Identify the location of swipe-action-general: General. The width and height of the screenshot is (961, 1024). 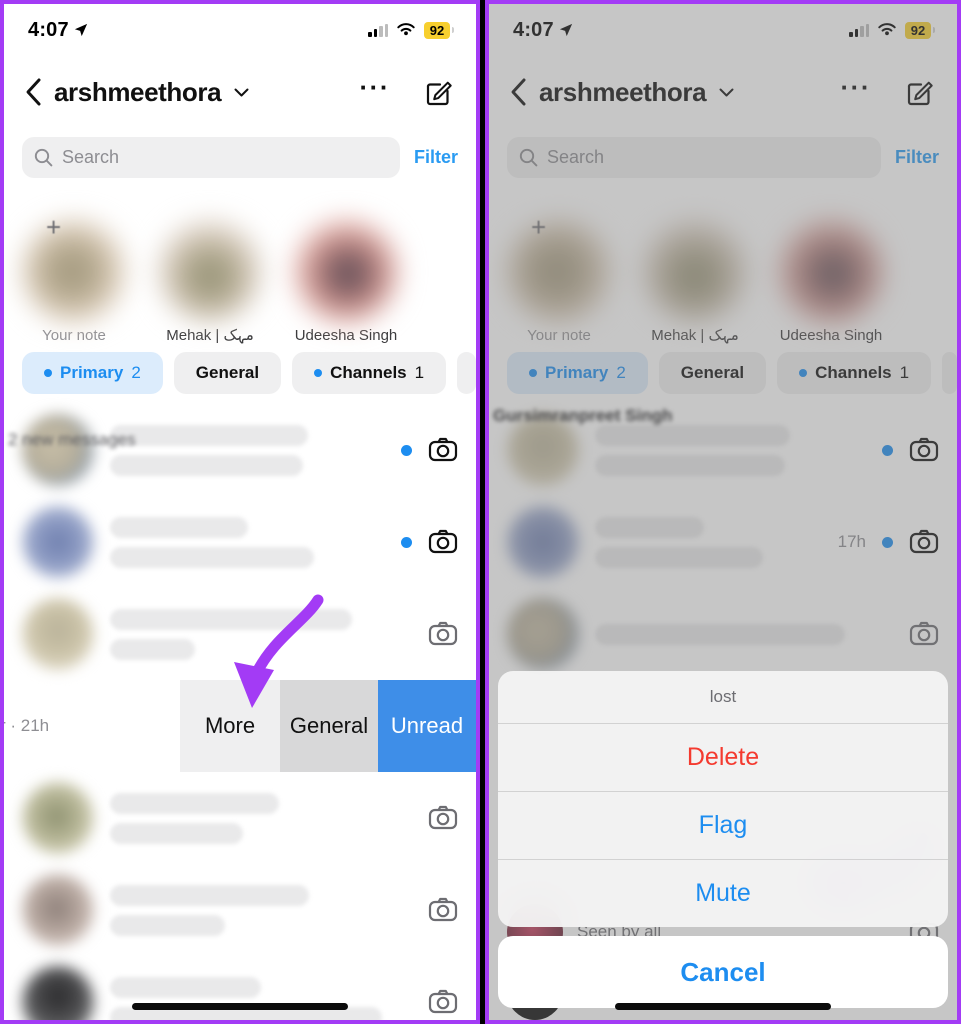
(329, 726).